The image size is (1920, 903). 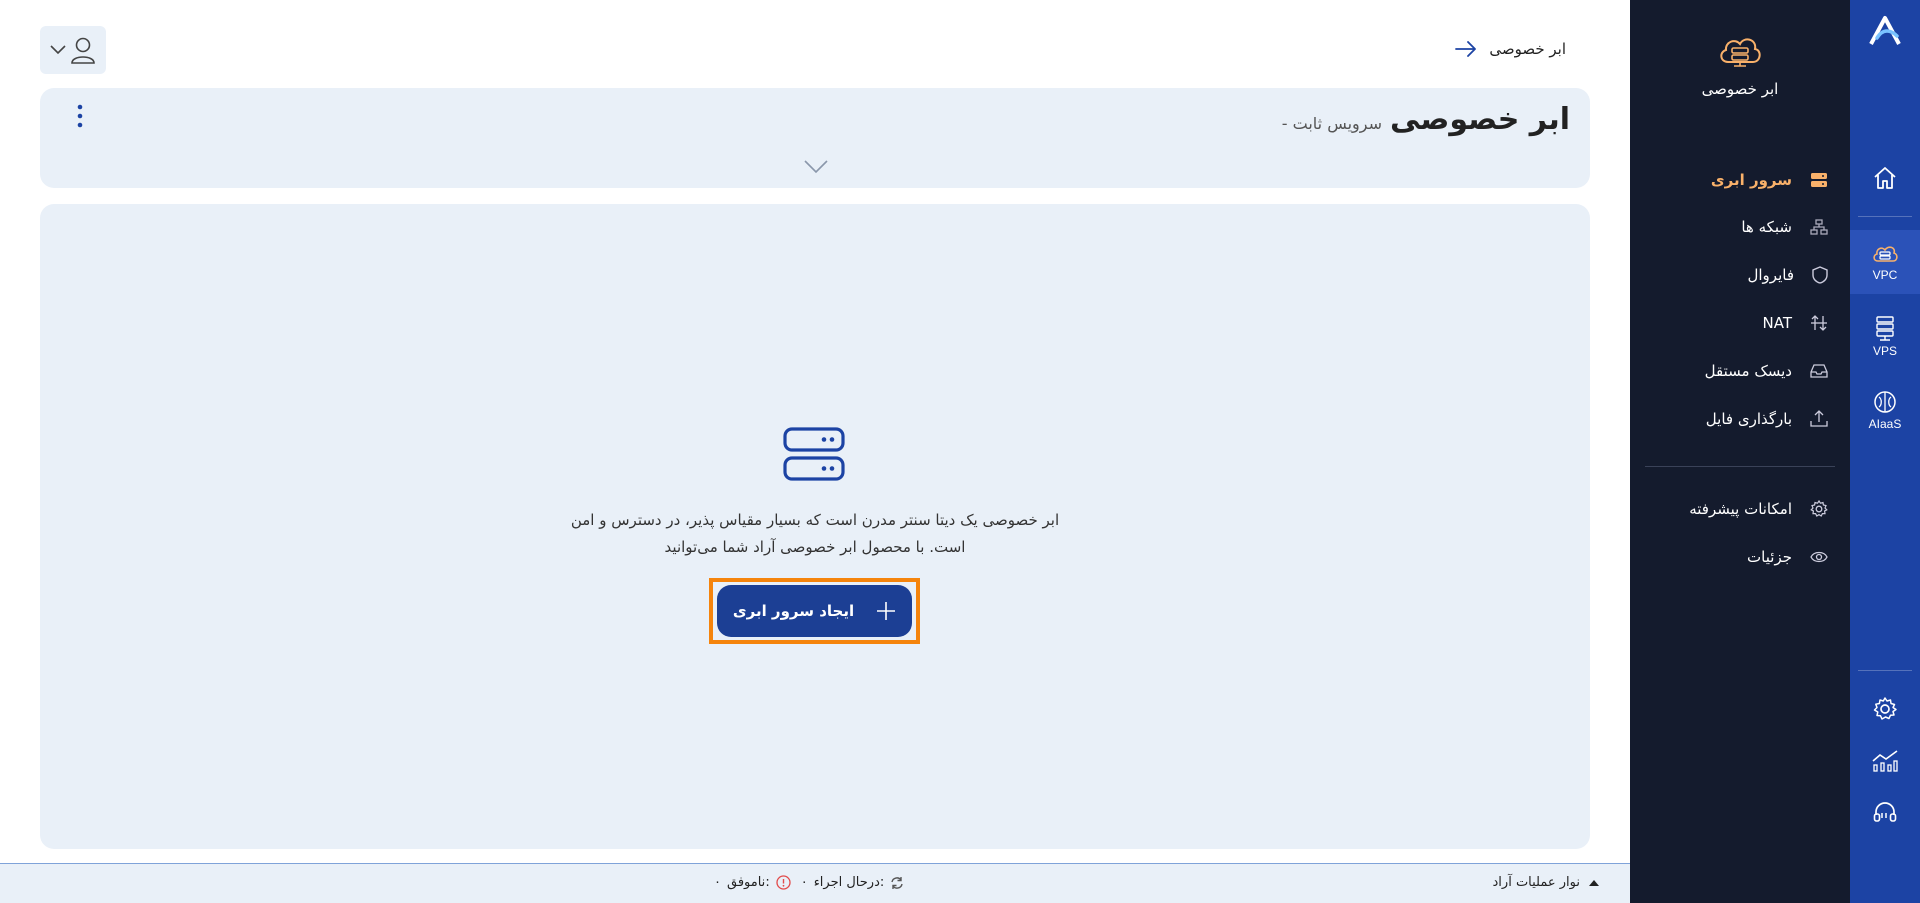 I want to click on rail-vps-label: VPS, so click(x=1884, y=350).